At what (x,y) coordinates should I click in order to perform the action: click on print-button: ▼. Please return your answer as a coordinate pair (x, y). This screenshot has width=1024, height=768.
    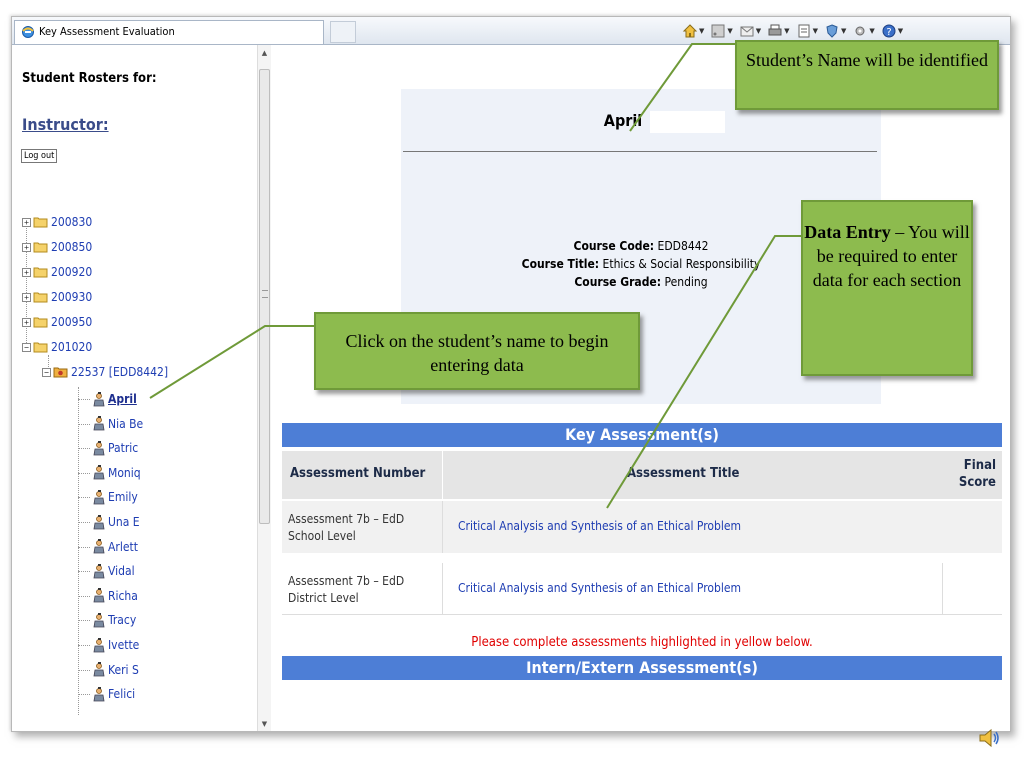
    Looking at the image, I should click on (778, 31).